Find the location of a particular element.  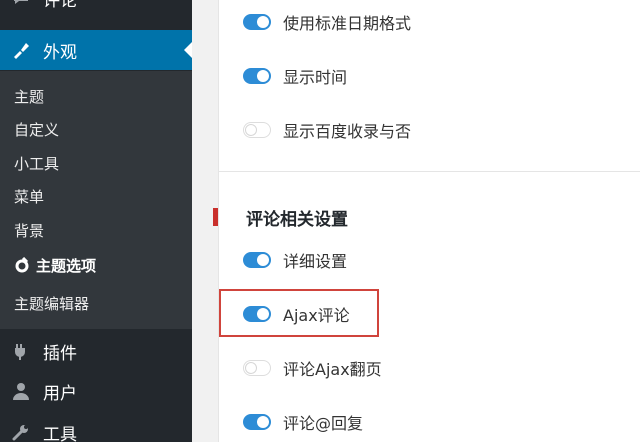

toggle-show-time is located at coordinates (257, 76).